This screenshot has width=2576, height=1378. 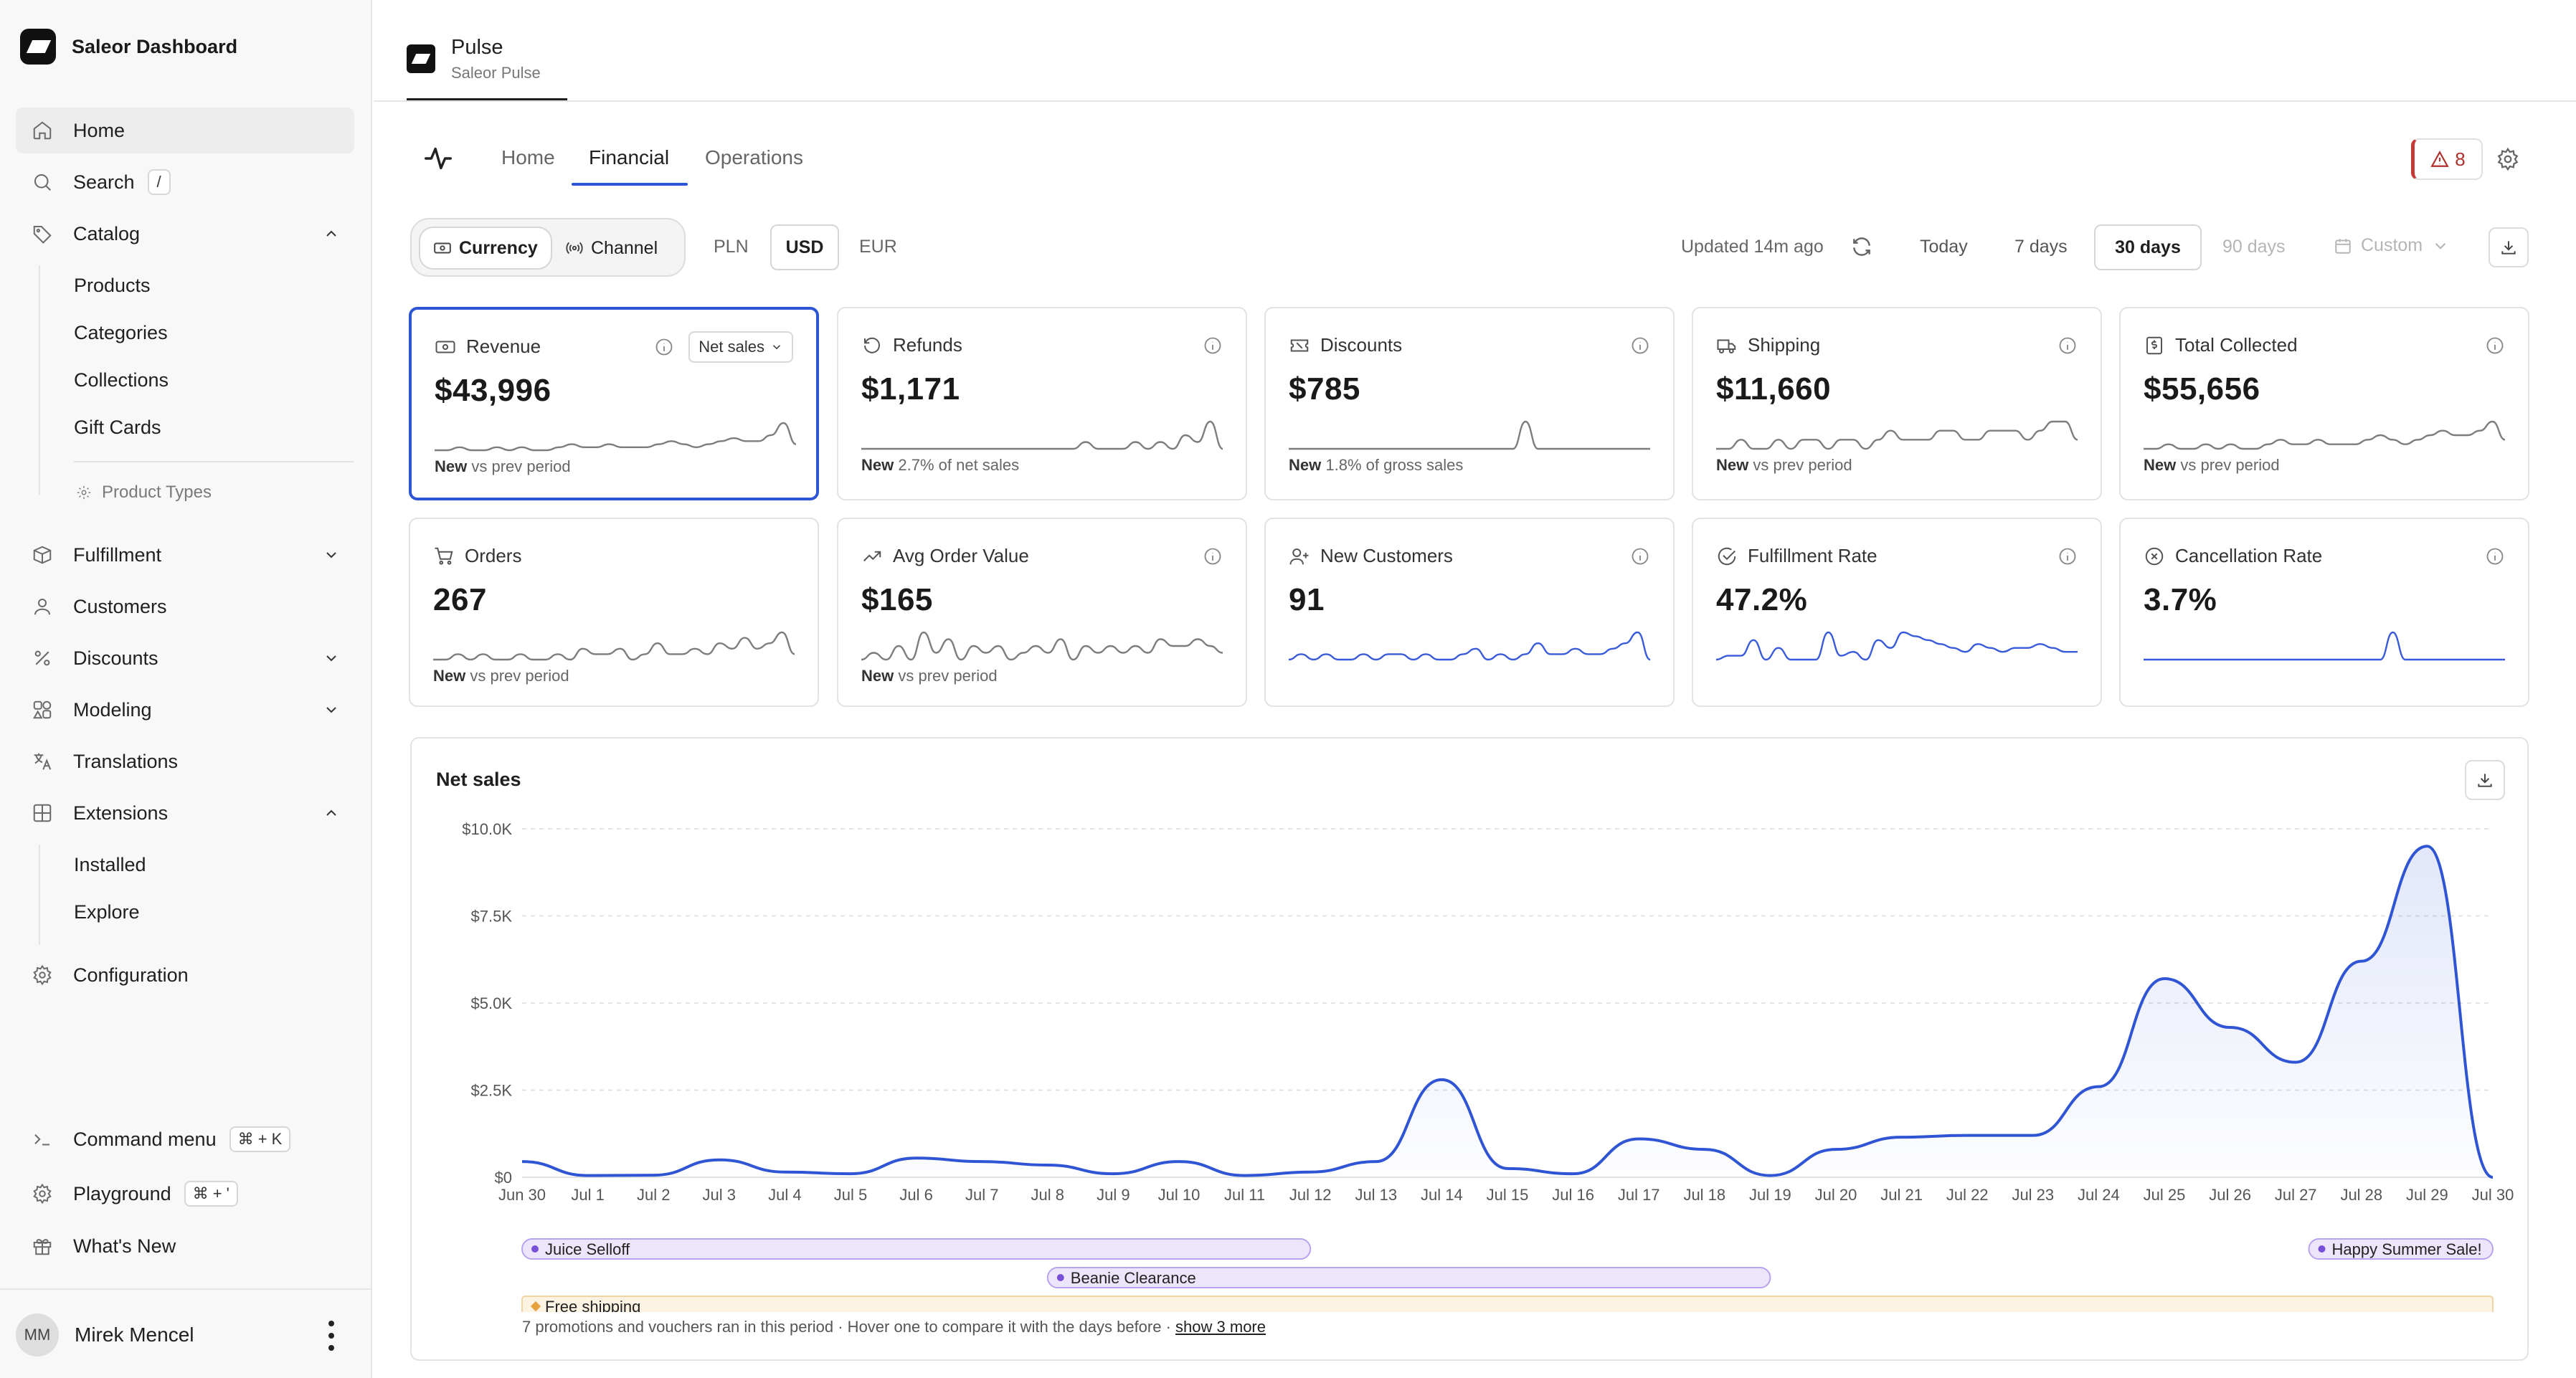 What do you see at coordinates (487, 829) in the screenshot?
I see `y-tick-label: $10.0K` at bounding box center [487, 829].